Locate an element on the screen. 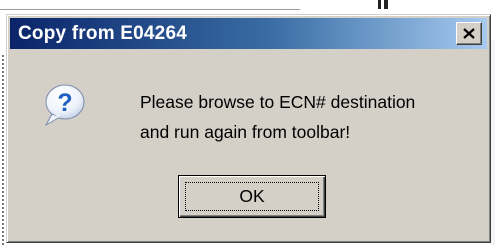 This screenshot has width=495, height=245. background-edge is located at coordinates (493, 142).